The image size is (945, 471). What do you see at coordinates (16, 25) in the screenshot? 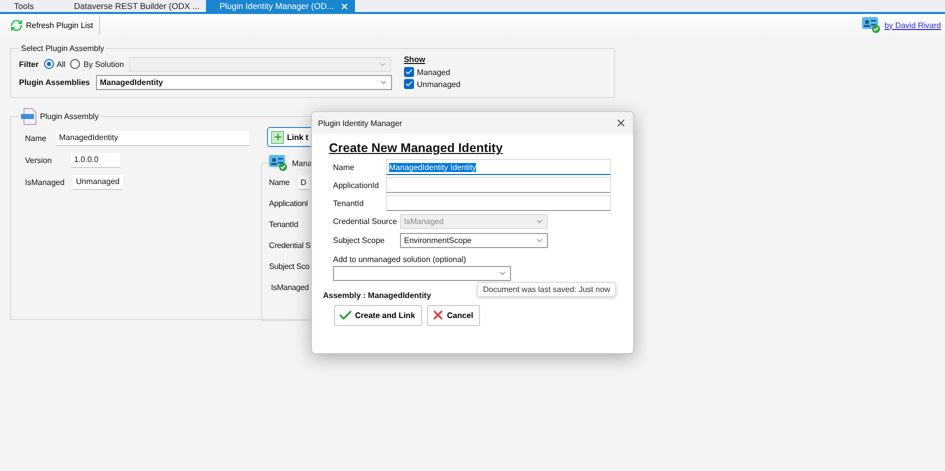
I see `refresh-icon` at bounding box center [16, 25].